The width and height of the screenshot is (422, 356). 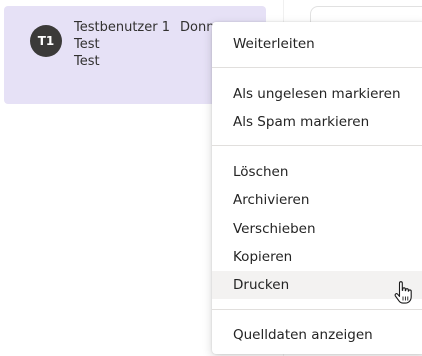 I want to click on menu-item-copy: Kopieren, so click(x=317, y=257).